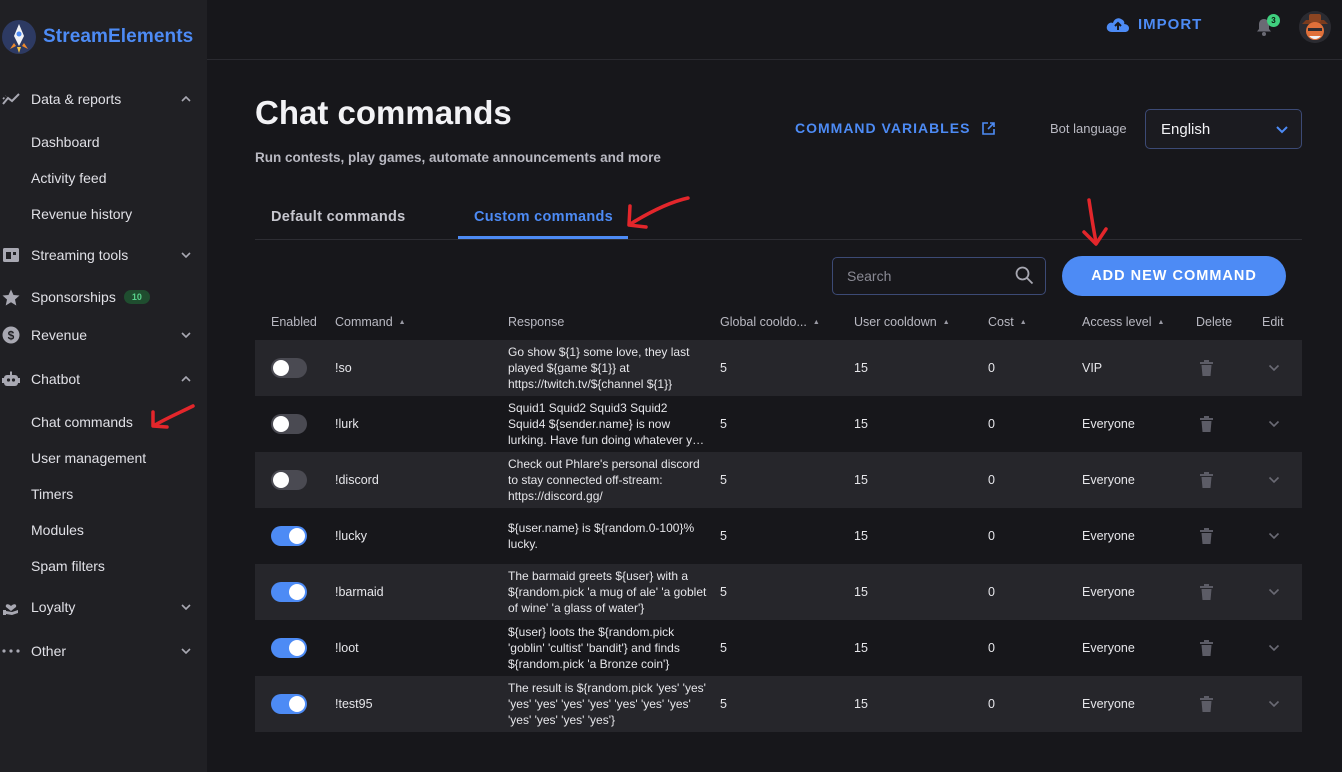  Describe the element at coordinates (364, 322) in the screenshot. I see `column-label: Command` at that location.